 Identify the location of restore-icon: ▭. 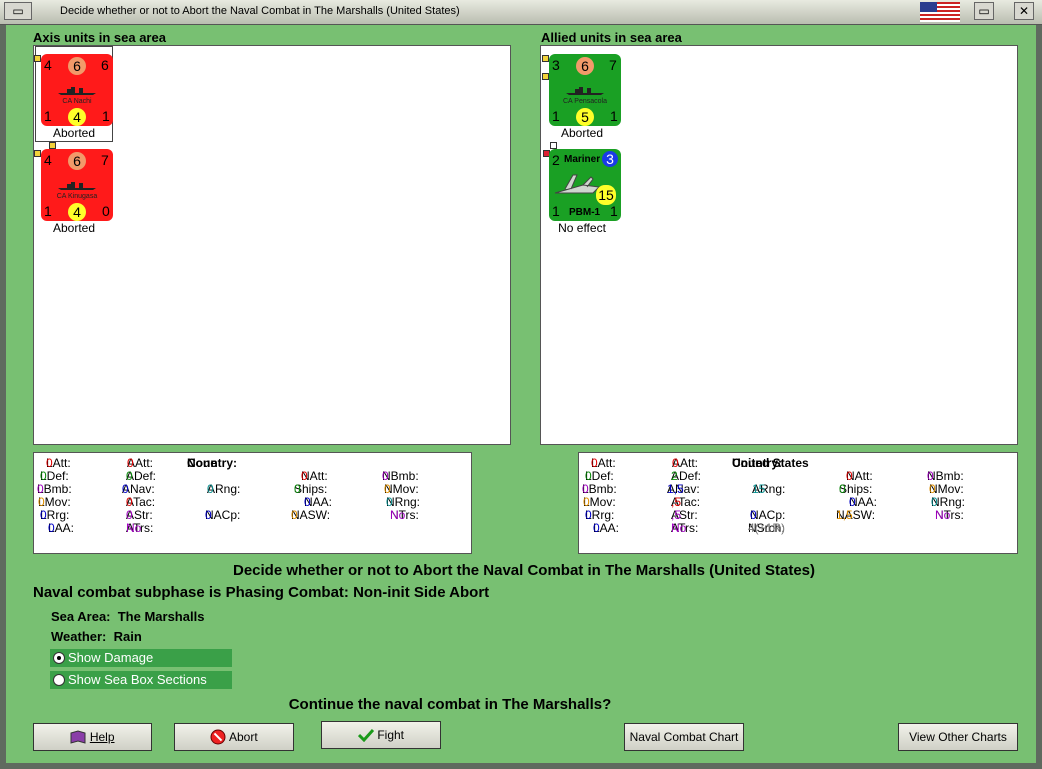
(984, 11).